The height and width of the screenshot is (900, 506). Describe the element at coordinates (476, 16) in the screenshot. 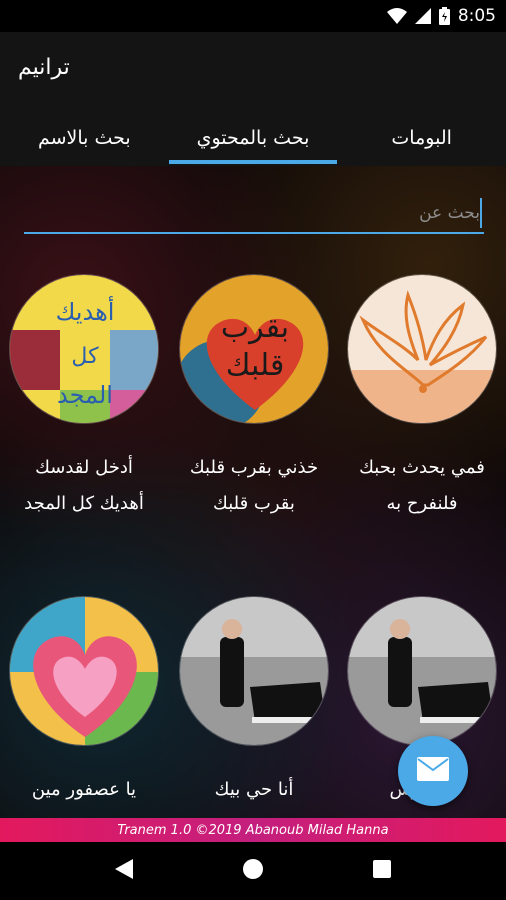

I see `clock: 8:05` at that location.